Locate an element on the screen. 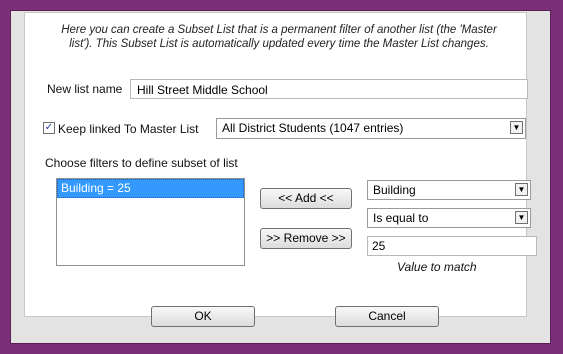 Image resolution: width=563 pixels, height=354 pixels. filter-operator-value: Is equal to is located at coordinates (401, 218).